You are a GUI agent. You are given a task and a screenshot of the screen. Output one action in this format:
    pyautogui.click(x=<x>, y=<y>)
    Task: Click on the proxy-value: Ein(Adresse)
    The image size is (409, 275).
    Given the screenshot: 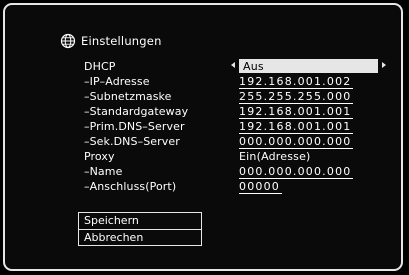 What is the action you would take?
    pyautogui.click(x=275, y=157)
    